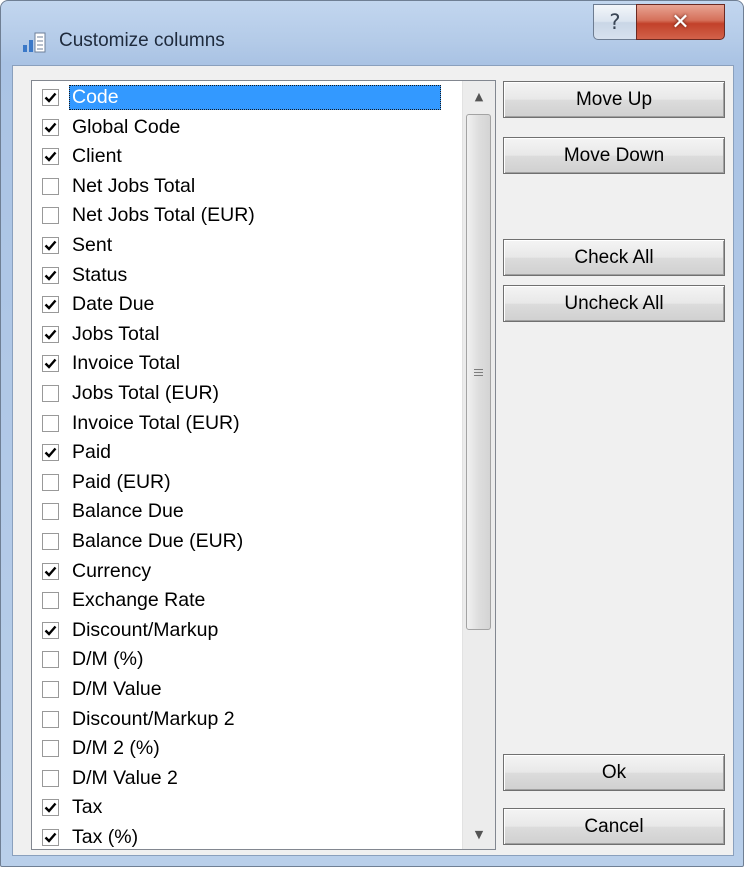 The height and width of the screenshot is (869, 746). Describe the element at coordinates (255, 97) in the screenshot. I see `column-label: Code` at that location.